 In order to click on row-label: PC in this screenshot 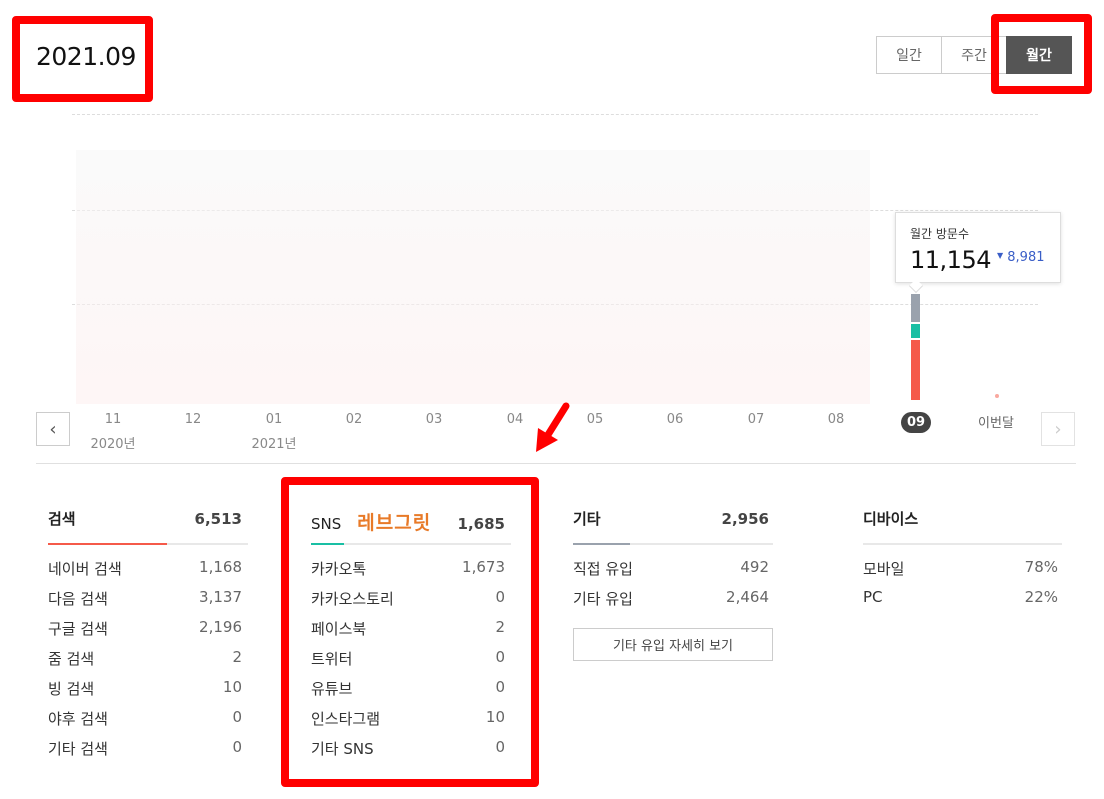, I will do `click(873, 597)`.